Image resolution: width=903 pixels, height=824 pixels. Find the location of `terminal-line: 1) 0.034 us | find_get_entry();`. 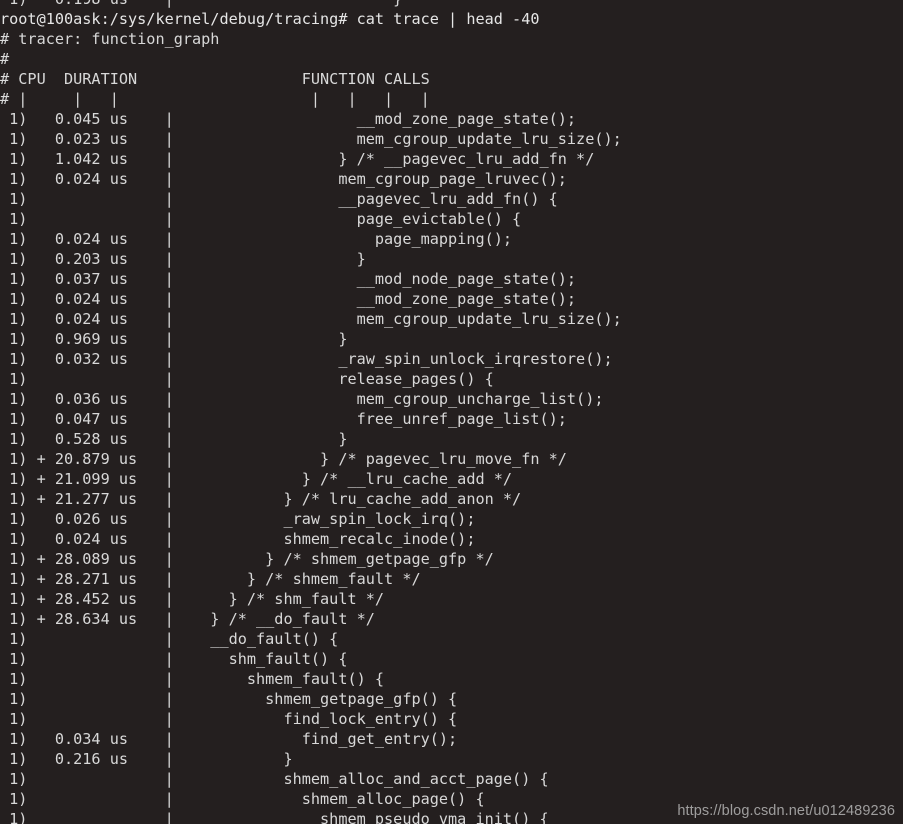

terminal-line: 1) 0.034 us | find_get_entry(); is located at coordinates (229, 739).